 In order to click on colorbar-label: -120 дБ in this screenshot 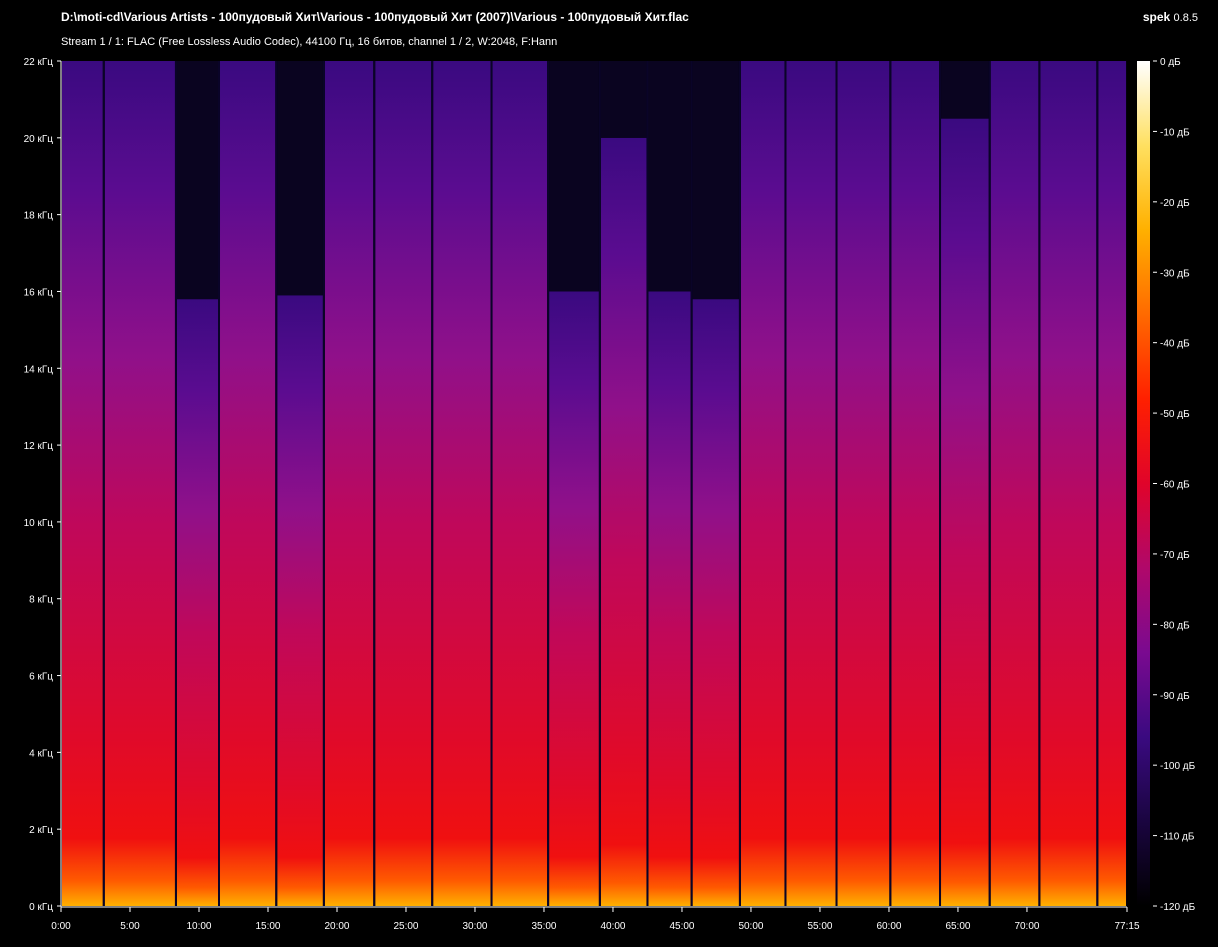, I will do `click(1178, 907)`.